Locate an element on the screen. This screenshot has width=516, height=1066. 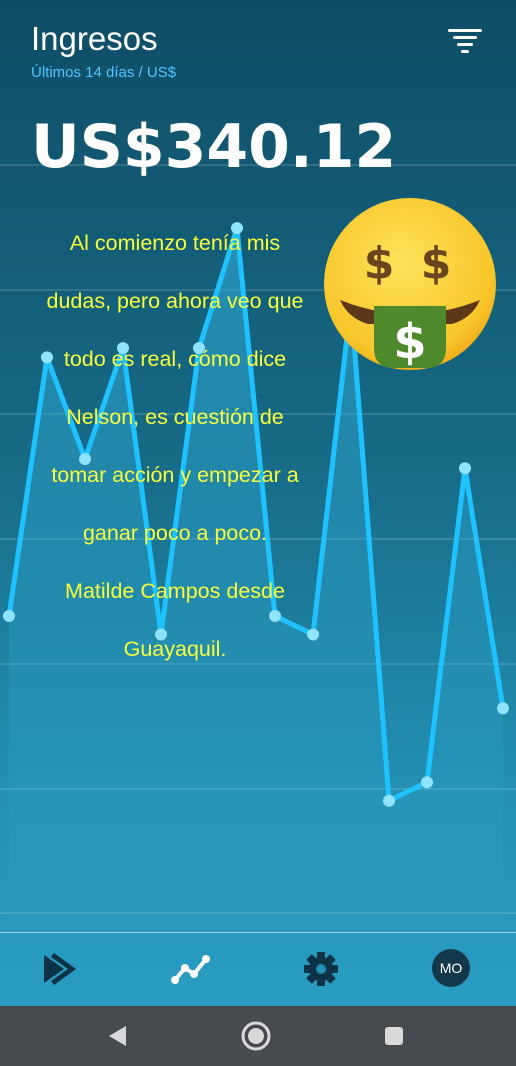
system-back-button is located at coordinates (118, 1036).